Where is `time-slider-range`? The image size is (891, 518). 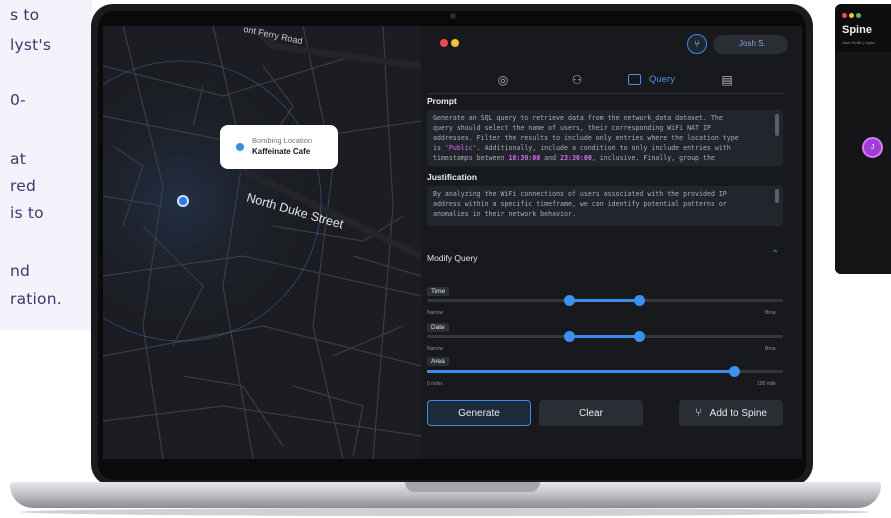
time-slider-range is located at coordinates (605, 300).